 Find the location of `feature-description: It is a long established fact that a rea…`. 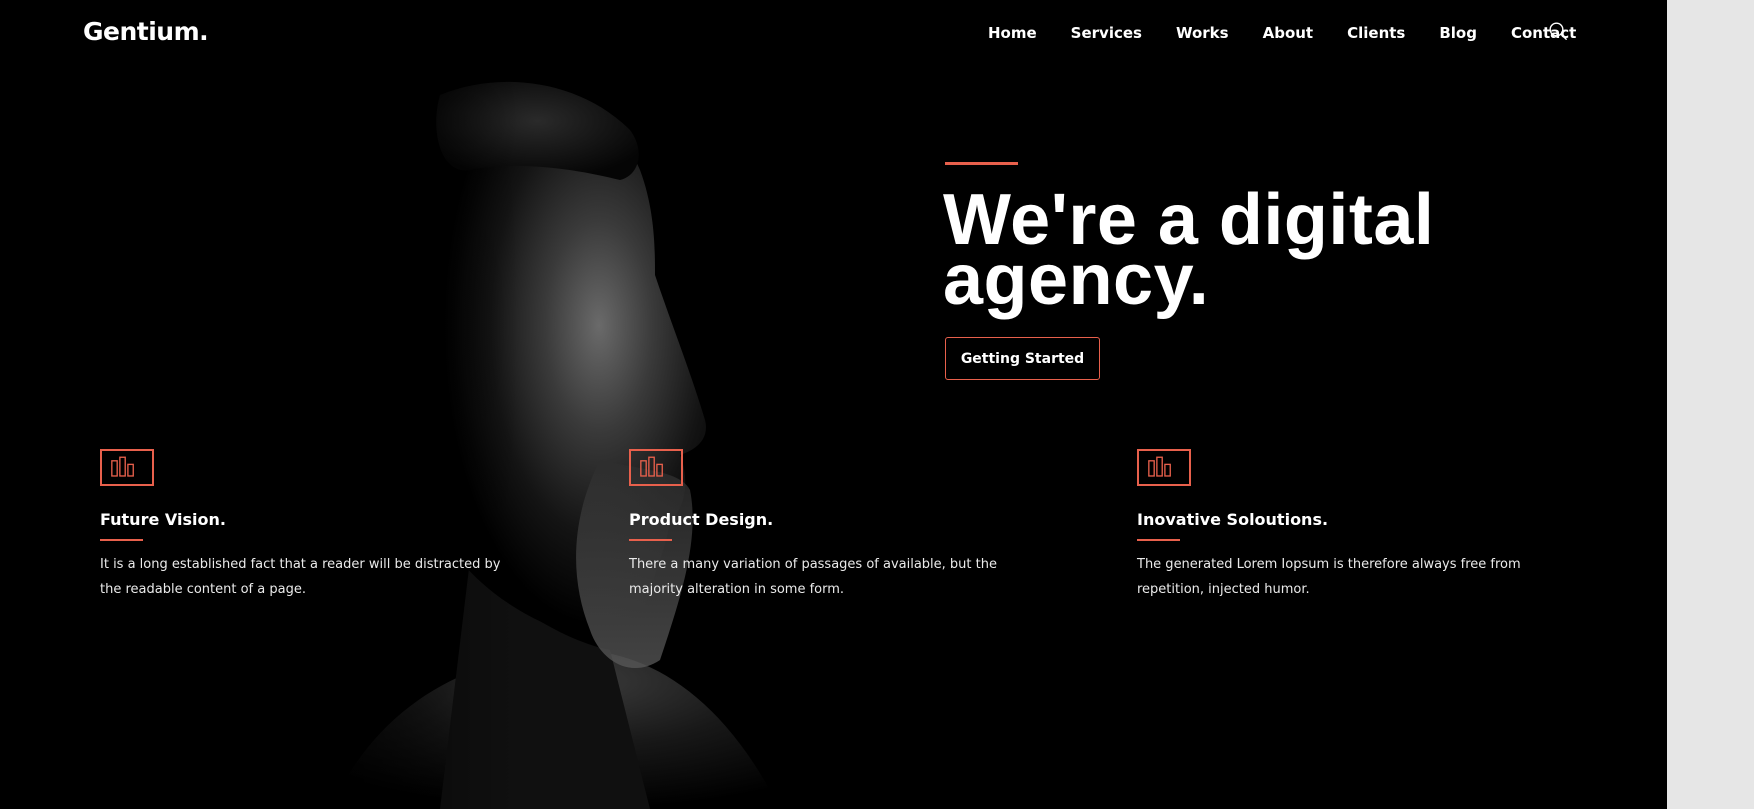

feature-description: It is a long established fact that a rea… is located at coordinates (300, 577).